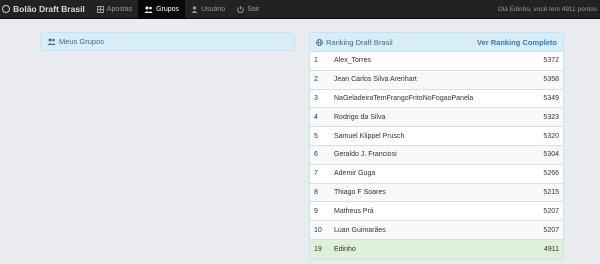 This screenshot has height=264, width=600. What do you see at coordinates (547, 9) in the screenshot?
I see `user-greeting: Olá Edinho, você tem 4911 pontos` at bounding box center [547, 9].